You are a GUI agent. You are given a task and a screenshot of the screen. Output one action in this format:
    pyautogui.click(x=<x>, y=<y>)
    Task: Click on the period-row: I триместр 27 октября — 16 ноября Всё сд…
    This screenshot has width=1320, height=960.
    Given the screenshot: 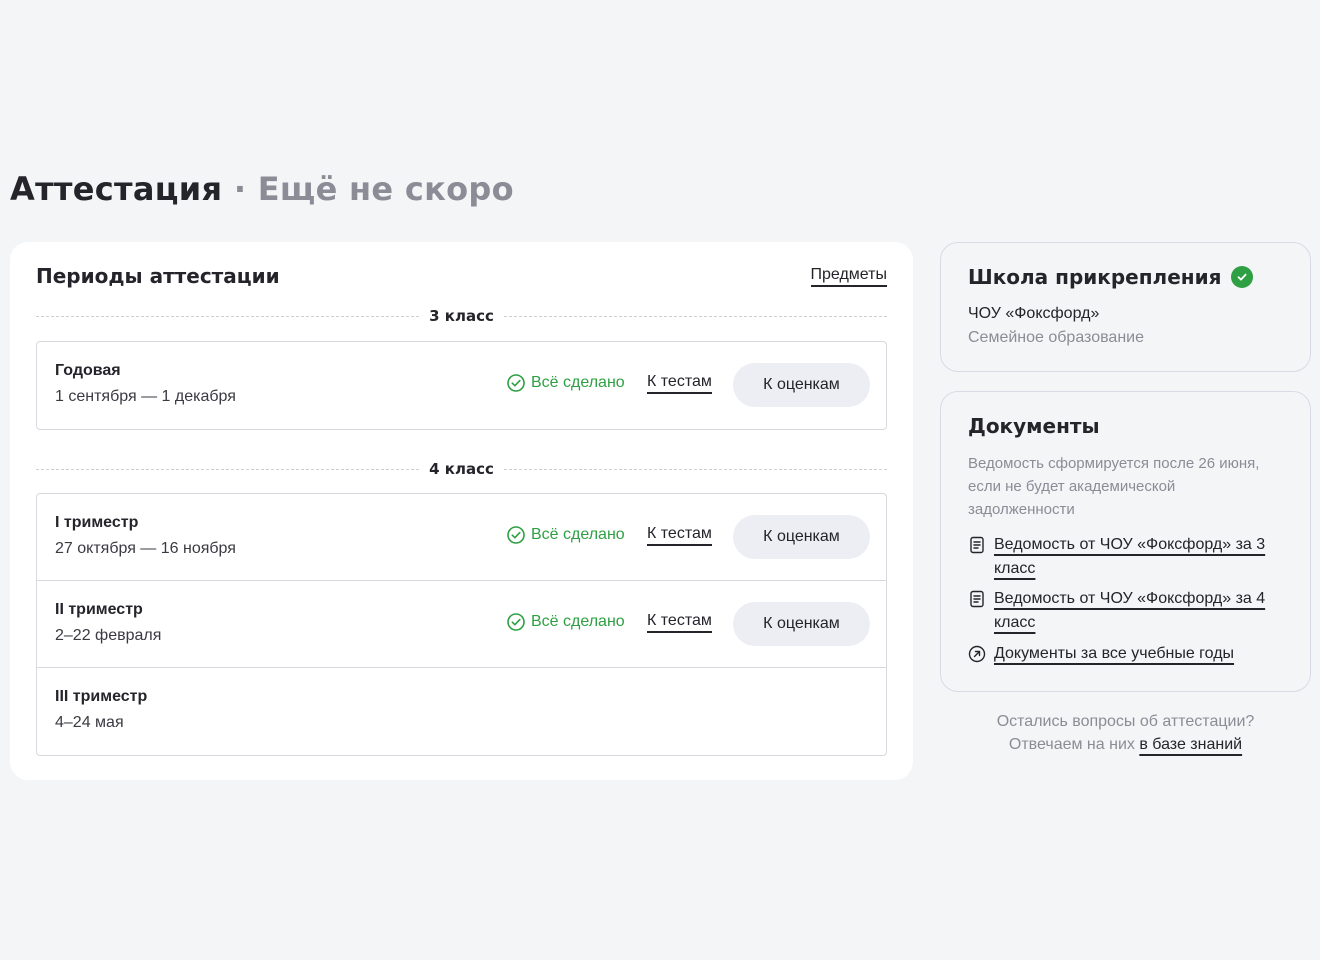 What is the action you would take?
    pyautogui.click(x=461, y=537)
    